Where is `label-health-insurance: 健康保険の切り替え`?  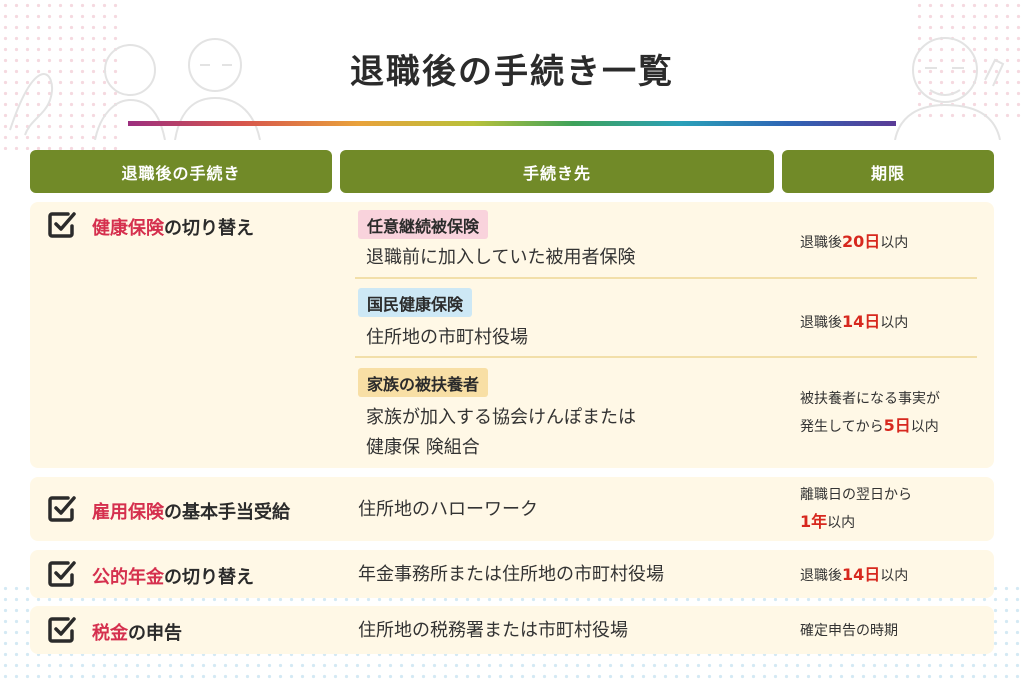
label-health-insurance: 健康保険の切り替え is located at coordinates (173, 228).